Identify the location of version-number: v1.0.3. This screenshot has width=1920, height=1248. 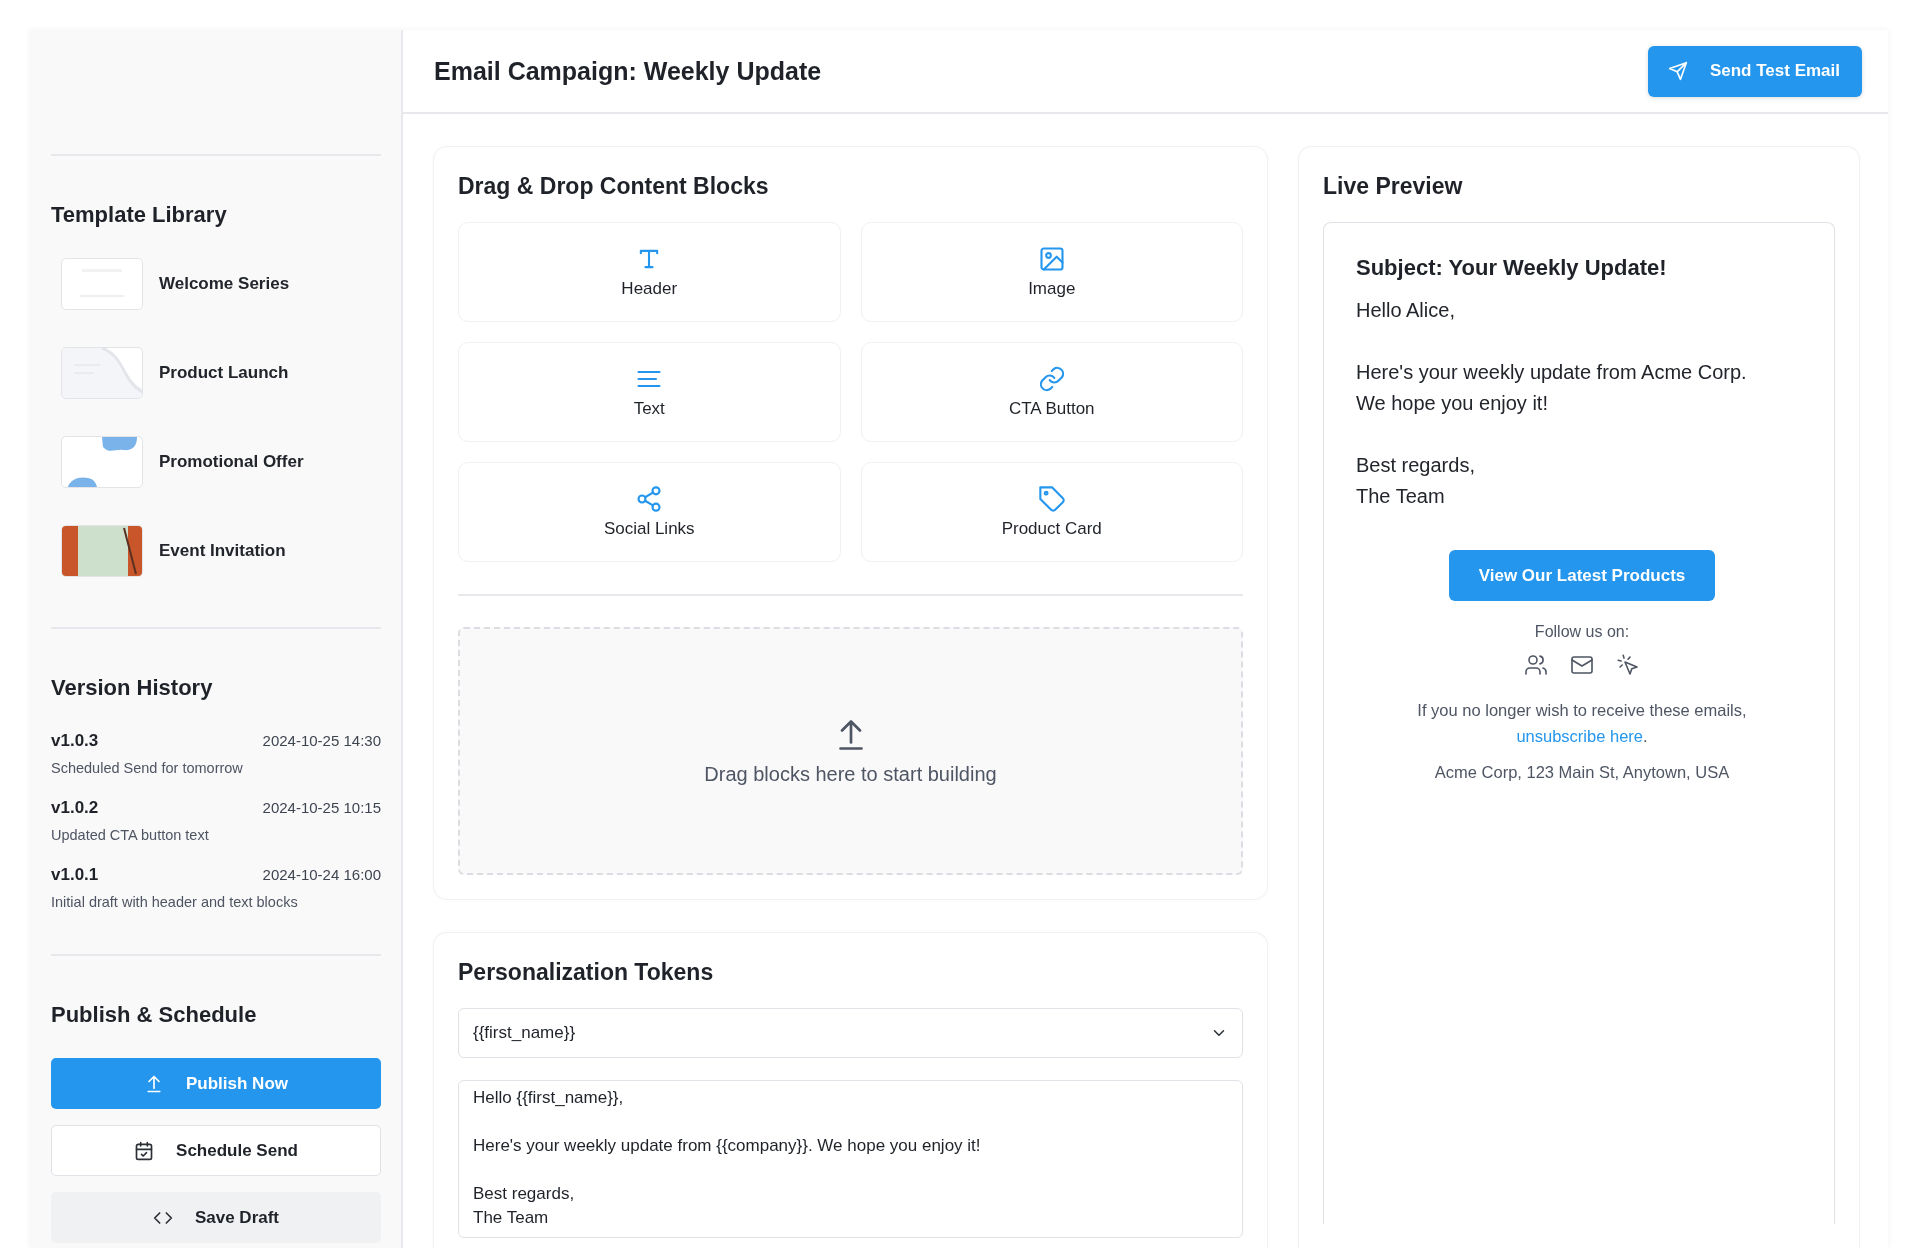
(75, 741).